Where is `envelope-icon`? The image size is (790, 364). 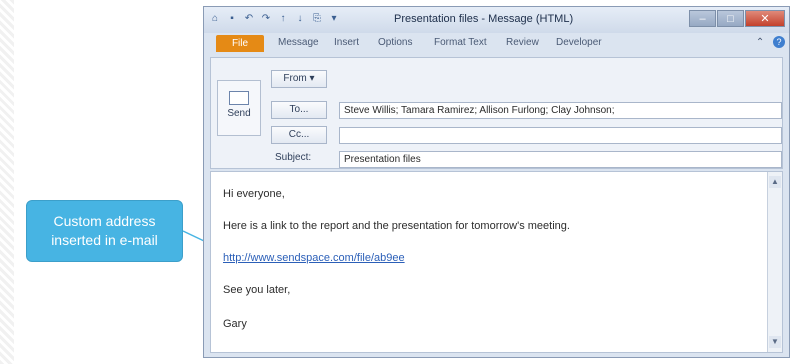
envelope-icon is located at coordinates (239, 98).